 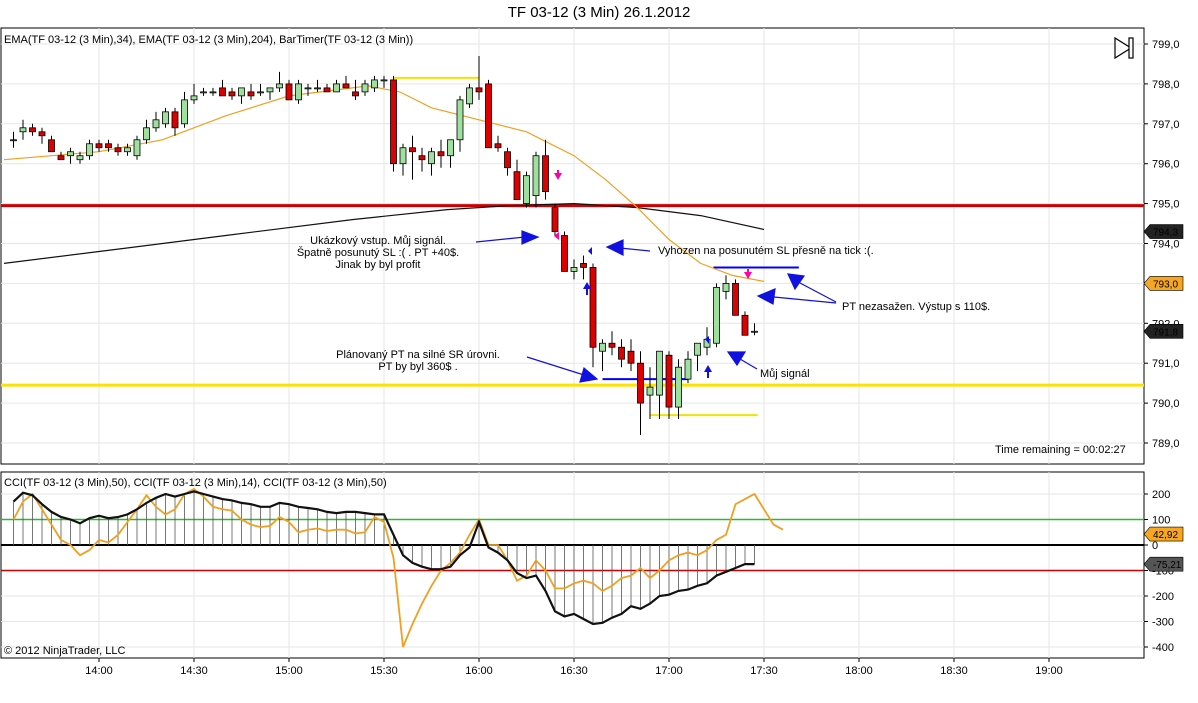 I want to click on cci-y-axis: 2001000-100-200-300-40042,92-75,21, so click(x=1163, y=571).